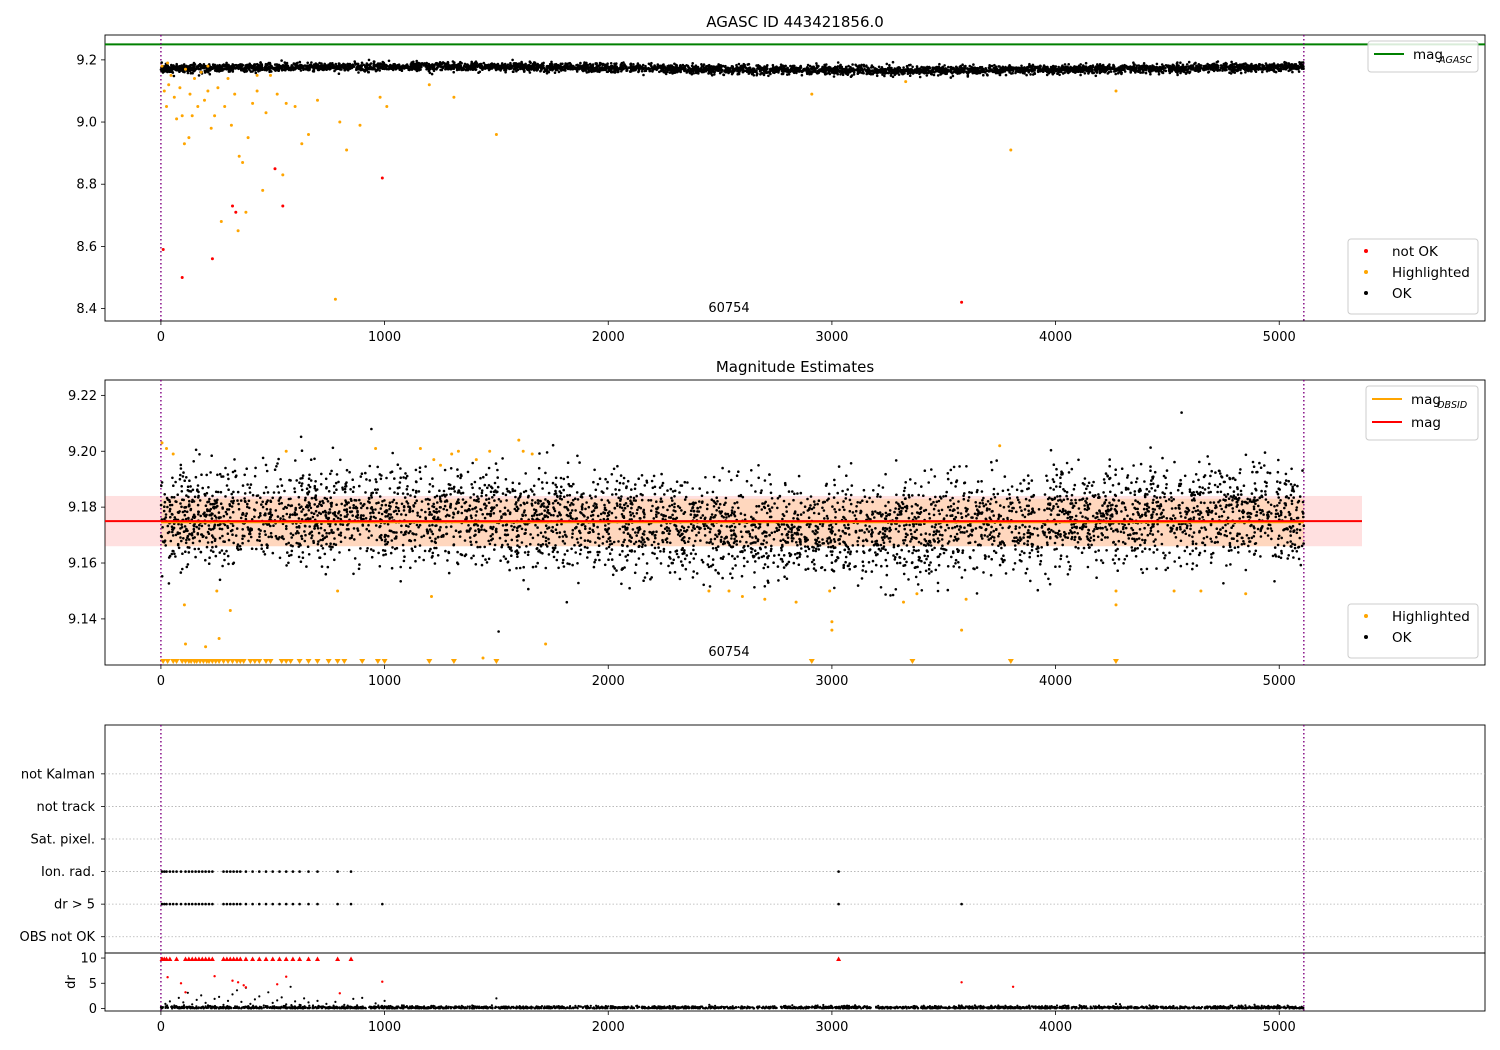 This screenshot has width=1500, height=1050. What do you see at coordinates (86, 123) in the screenshot?
I see `y-tick-label: 9.0` at bounding box center [86, 123].